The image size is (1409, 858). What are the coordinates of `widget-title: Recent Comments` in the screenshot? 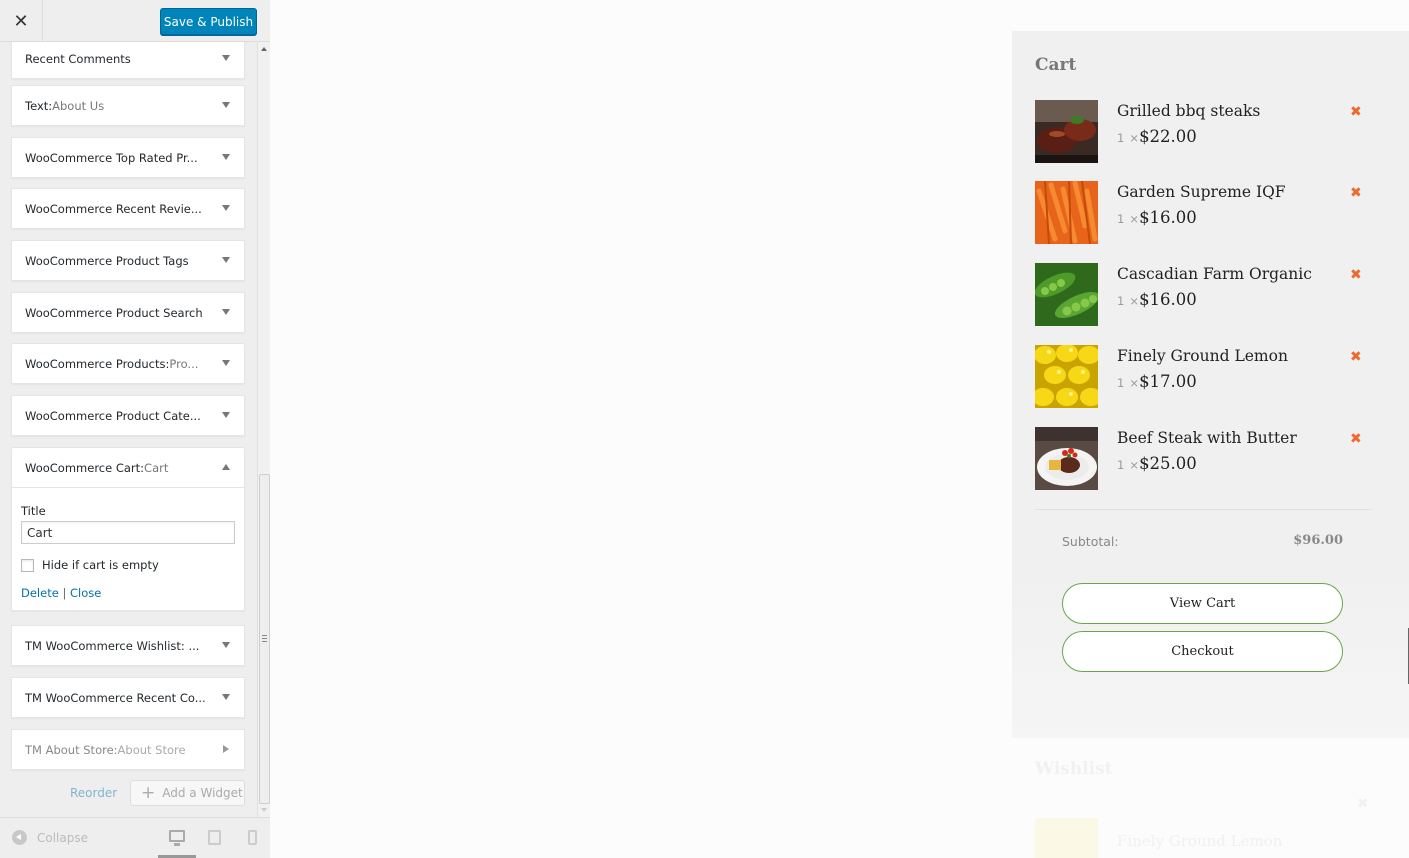 It's located at (78, 58).